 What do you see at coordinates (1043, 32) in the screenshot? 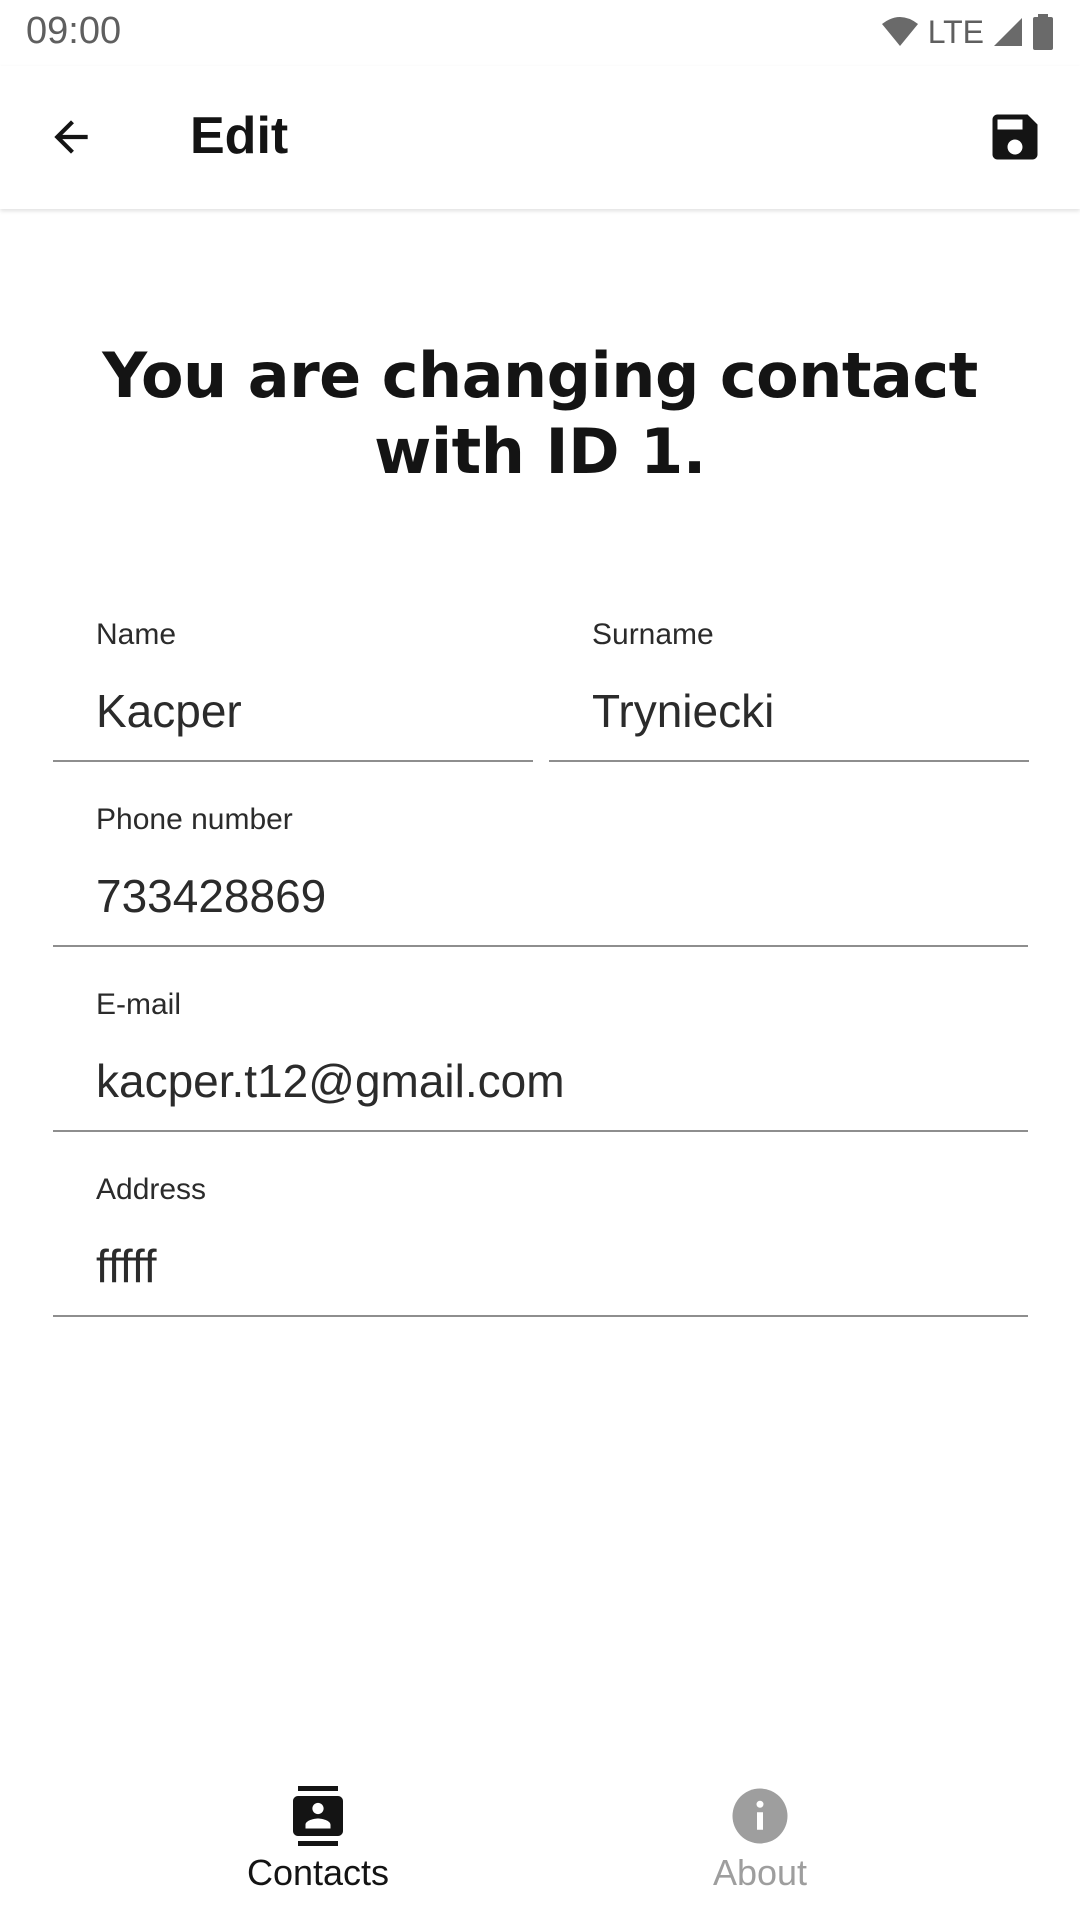
I see `battery-icon` at bounding box center [1043, 32].